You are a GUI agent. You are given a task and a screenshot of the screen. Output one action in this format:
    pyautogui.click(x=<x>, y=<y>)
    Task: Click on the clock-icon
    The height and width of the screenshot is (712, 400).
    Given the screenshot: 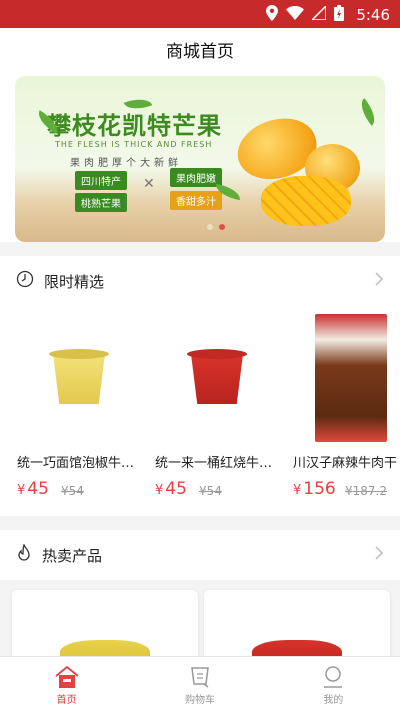 What is the action you would take?
    pyautogui.click(x=25, y=281)
    